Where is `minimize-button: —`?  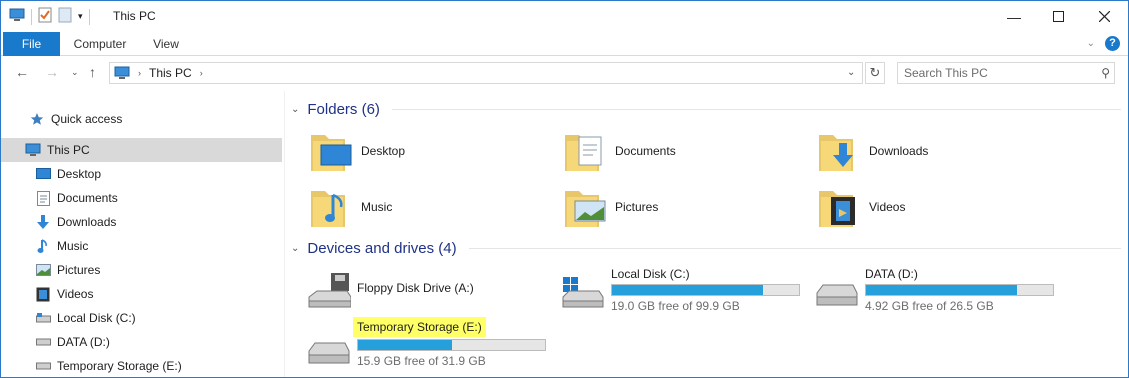 minimize-button: — is located at coordinates (1014, 16).